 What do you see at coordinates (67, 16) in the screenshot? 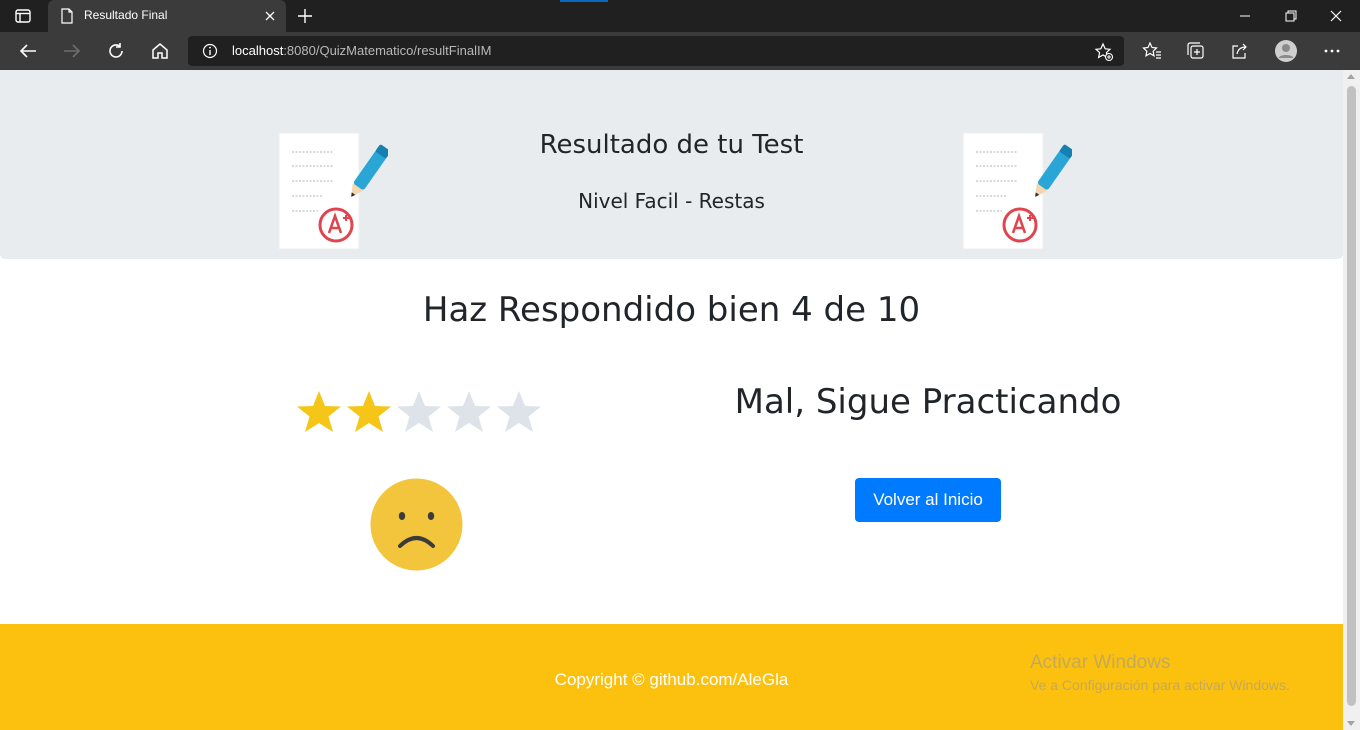
I see `page-icon` at bounding box center [67, 16].